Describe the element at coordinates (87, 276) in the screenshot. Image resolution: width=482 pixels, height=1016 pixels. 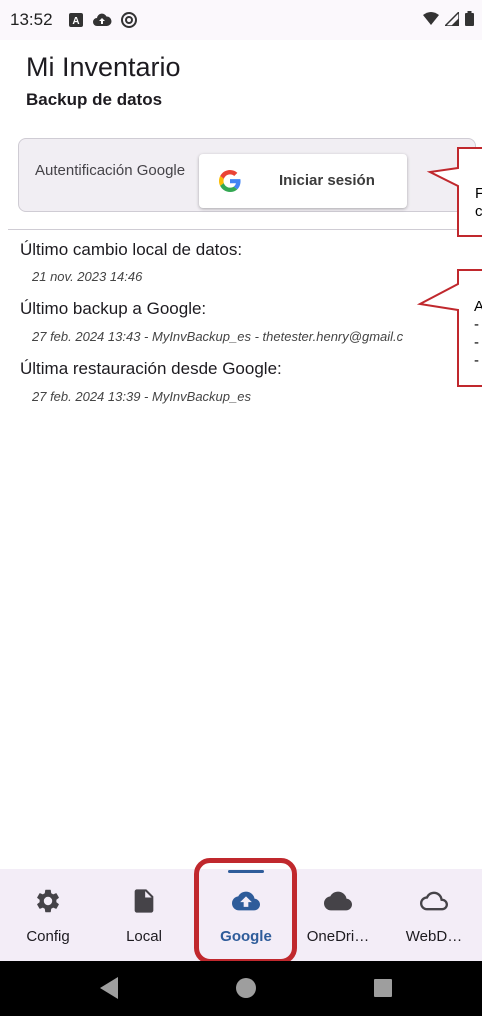
I see `last-local-change-value: 21 nov. 2023 14:46` at that location.